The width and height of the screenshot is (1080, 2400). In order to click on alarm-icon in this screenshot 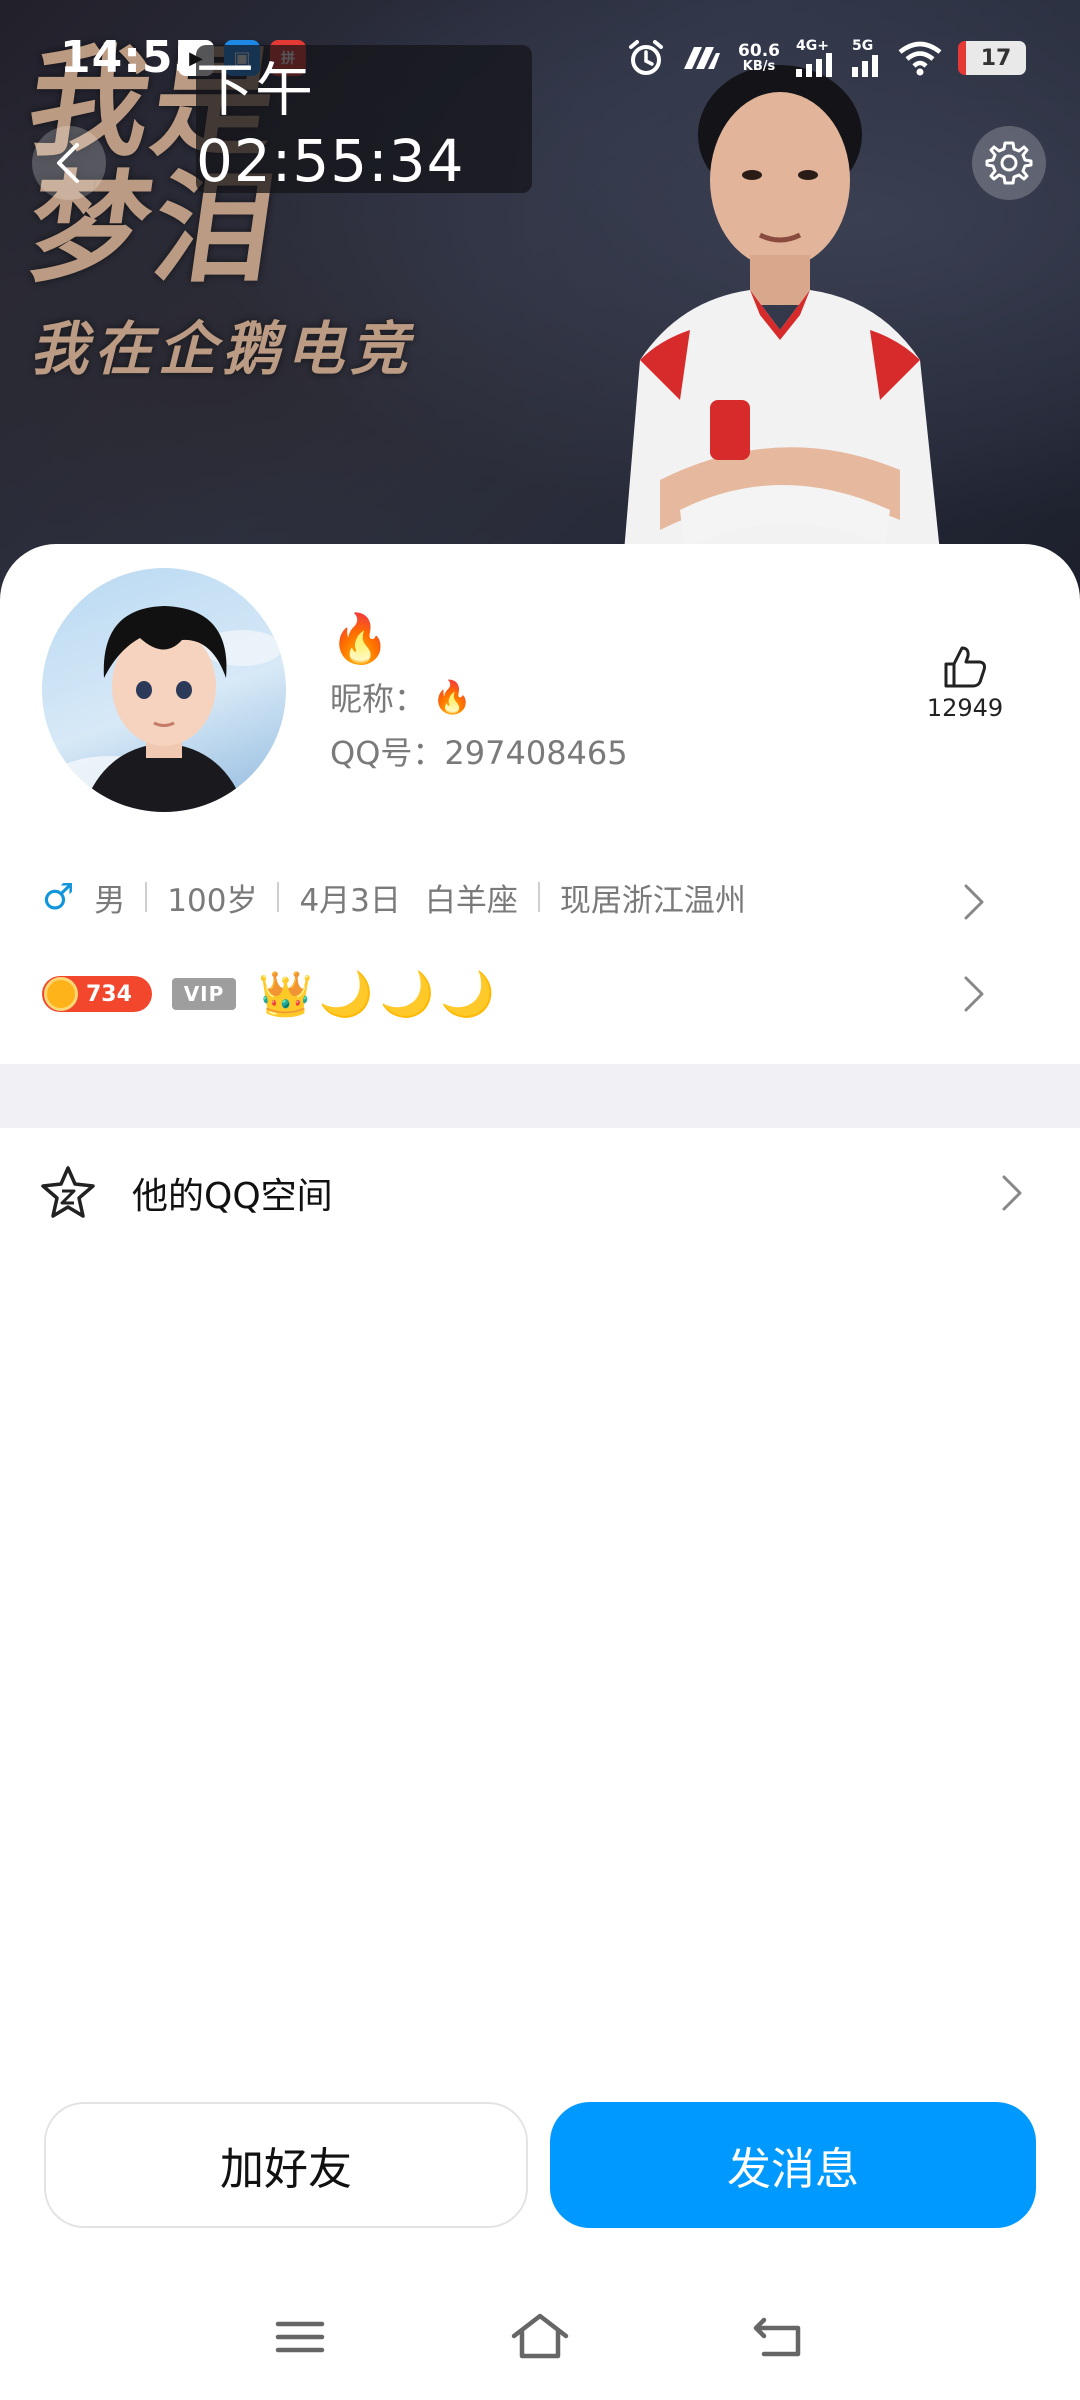, I will do `click(646, 57)`.